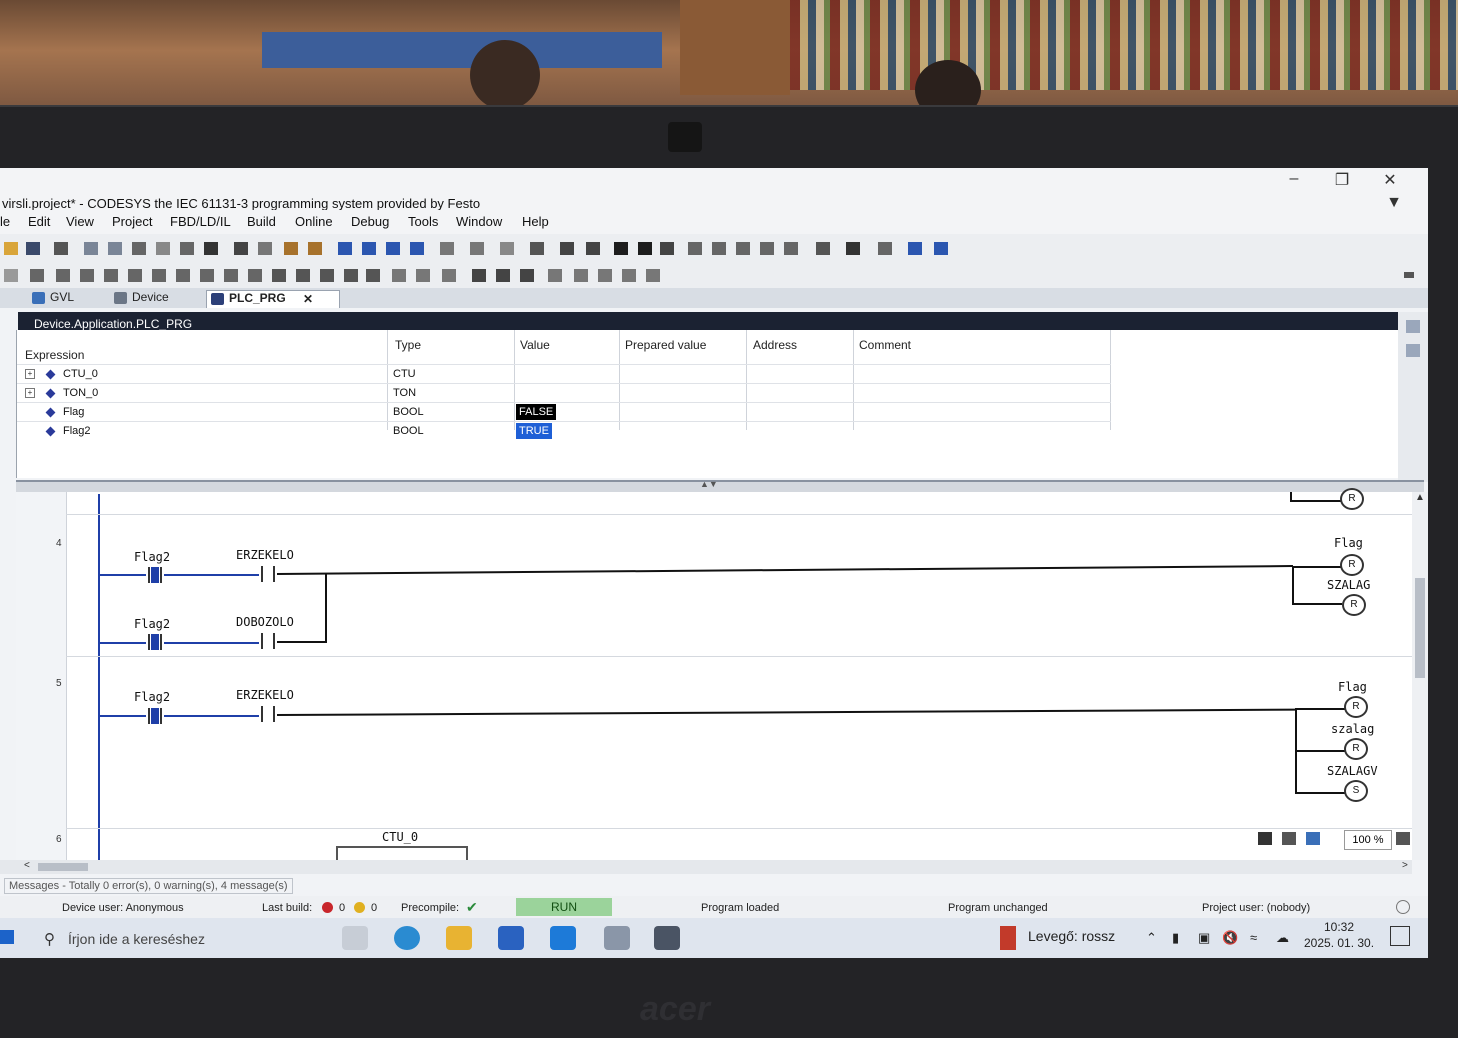 The image size is (1458, 1038). Describe the element at coordinates (423, 221) in the screenshot. I see `menu-tools: Tools` at that location.